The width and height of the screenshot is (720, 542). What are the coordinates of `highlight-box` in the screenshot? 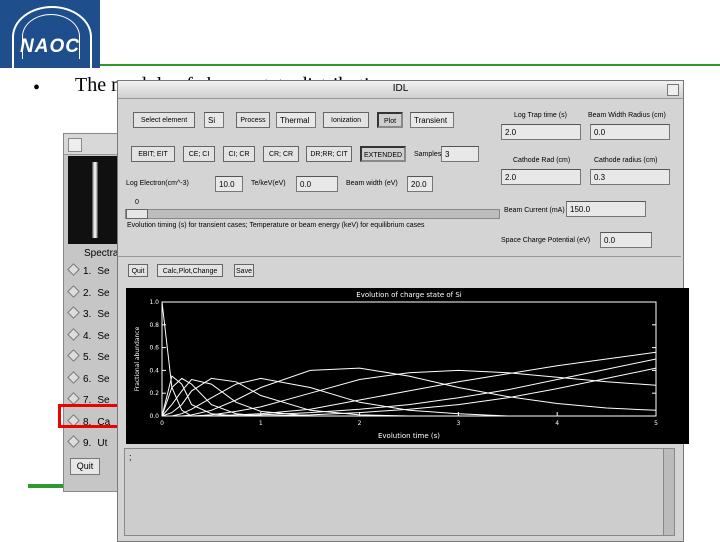 It's located at (90, 416).